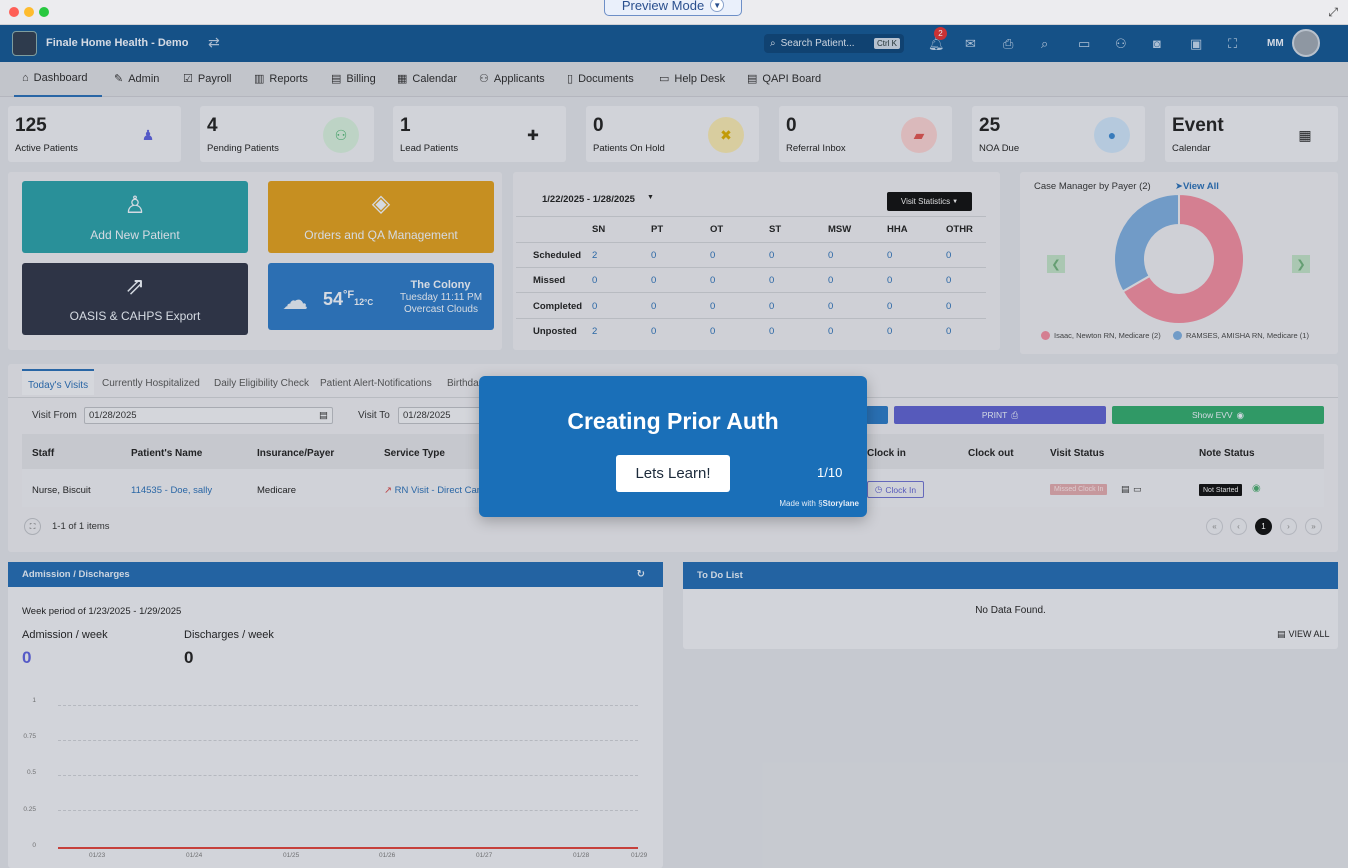  What do you see at coordinates (1146, 242) in the screenshot?
I see `pie-slice` at bounding box center [1146, 242].